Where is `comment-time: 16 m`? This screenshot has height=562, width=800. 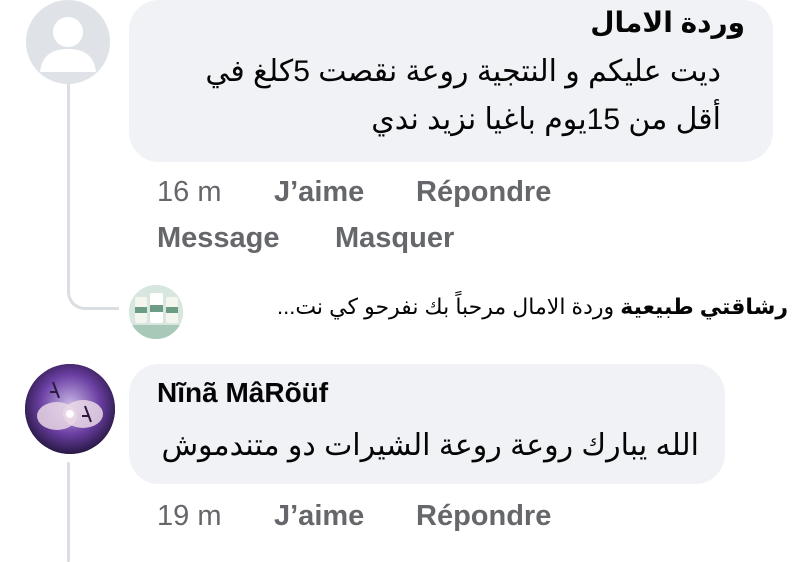 comment-time: 16 m is located at coordinates (189, 192).